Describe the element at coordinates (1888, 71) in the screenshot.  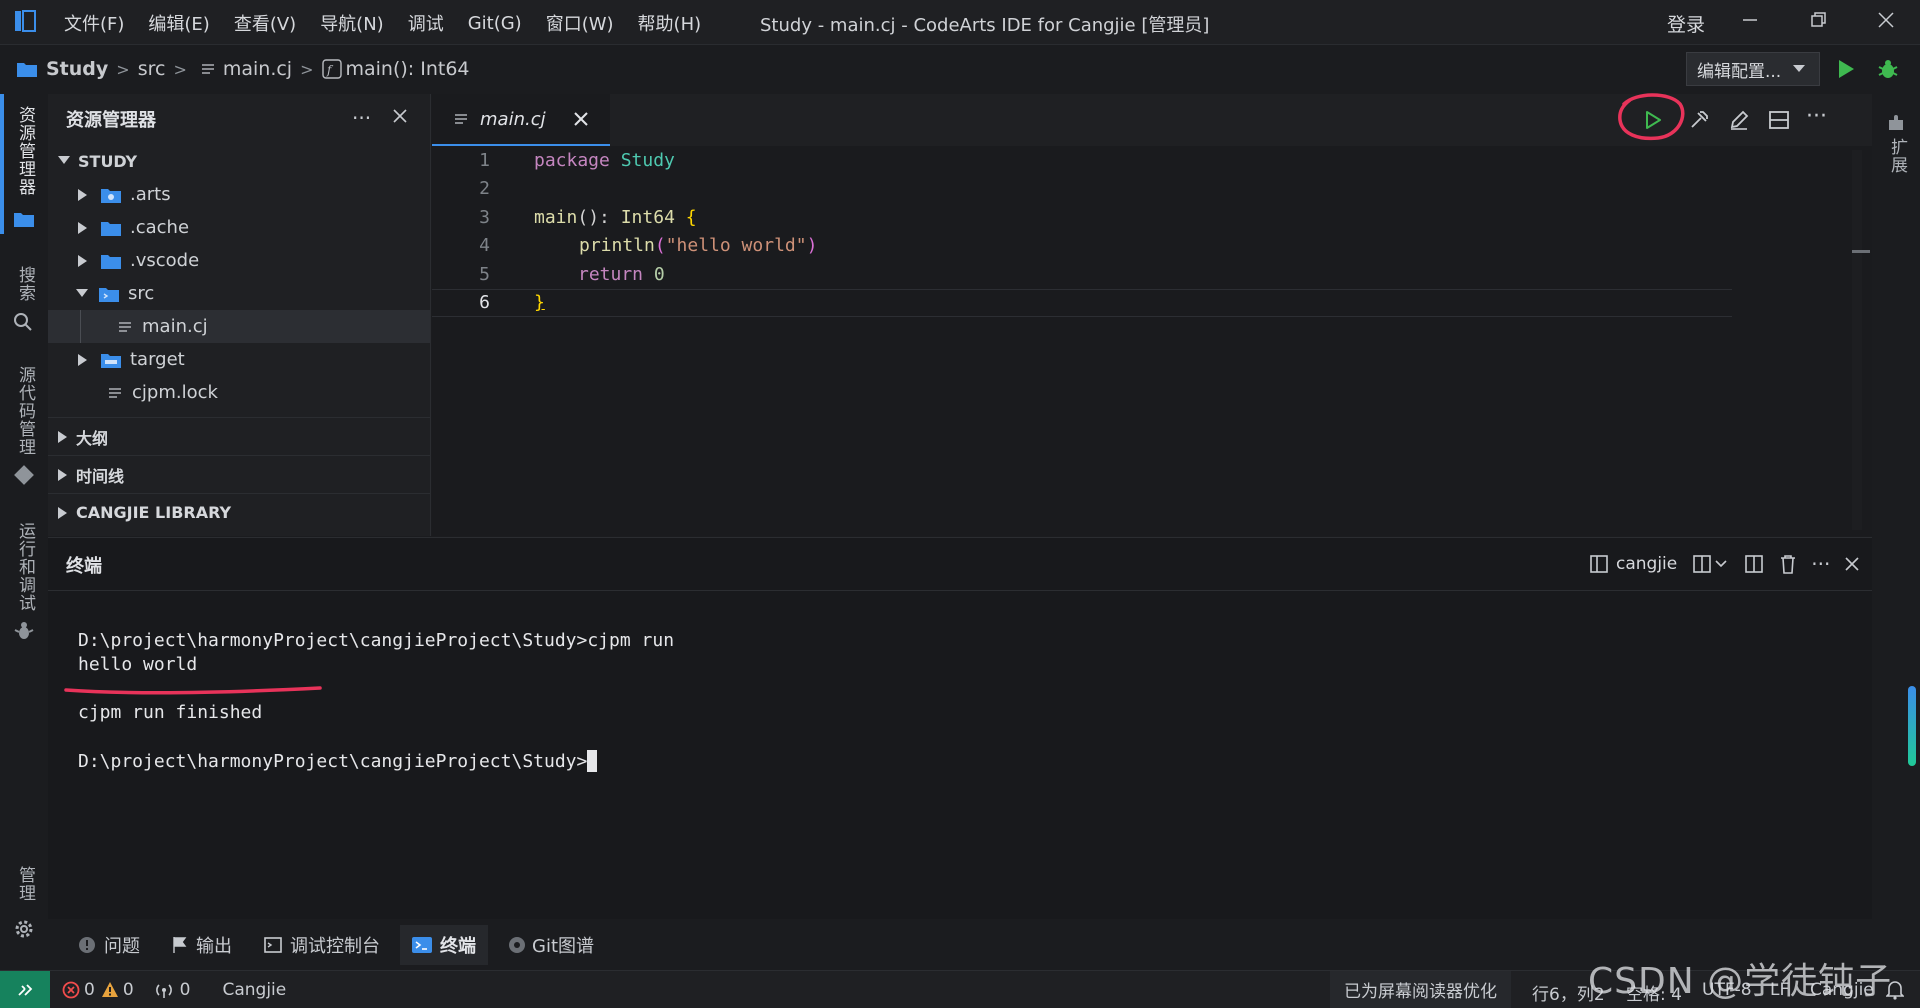
I see `debug-bug-icon` at that location.